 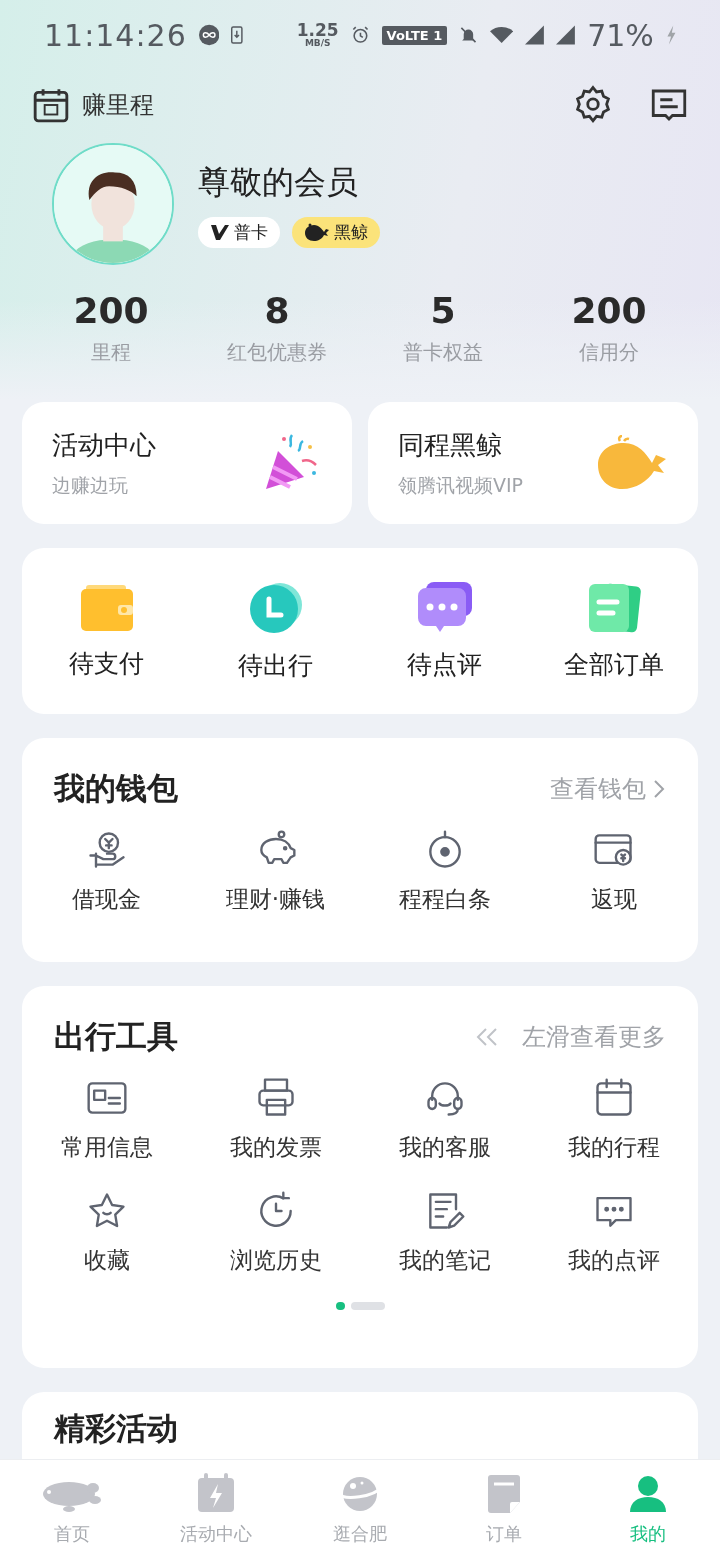 What do you see at coordinates (51, 105) in the screenshot?
I see `calendar-icon` at bounding box center [51, 105].